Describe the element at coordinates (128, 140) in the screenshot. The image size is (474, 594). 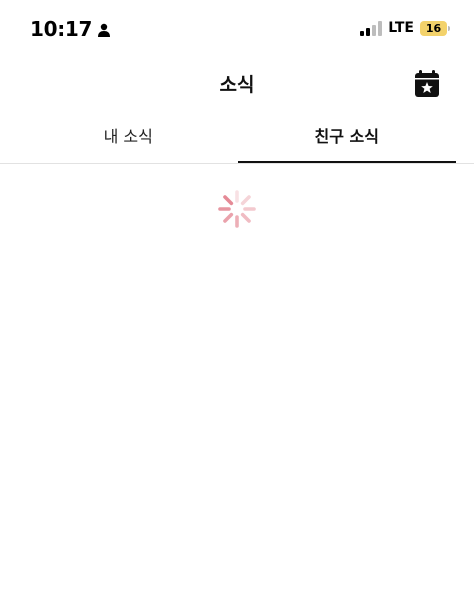
I see `tab-my-news: 내 소식` at that location.